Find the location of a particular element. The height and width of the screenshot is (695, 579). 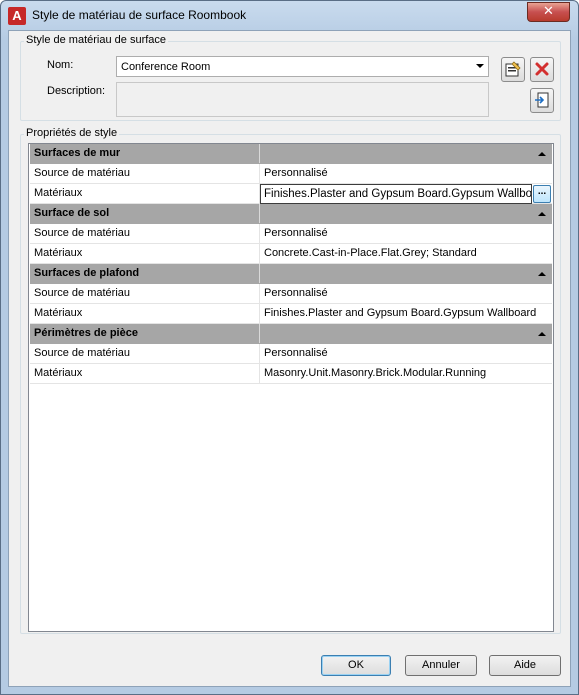

new-style-button is located at coordinates (513, 69).